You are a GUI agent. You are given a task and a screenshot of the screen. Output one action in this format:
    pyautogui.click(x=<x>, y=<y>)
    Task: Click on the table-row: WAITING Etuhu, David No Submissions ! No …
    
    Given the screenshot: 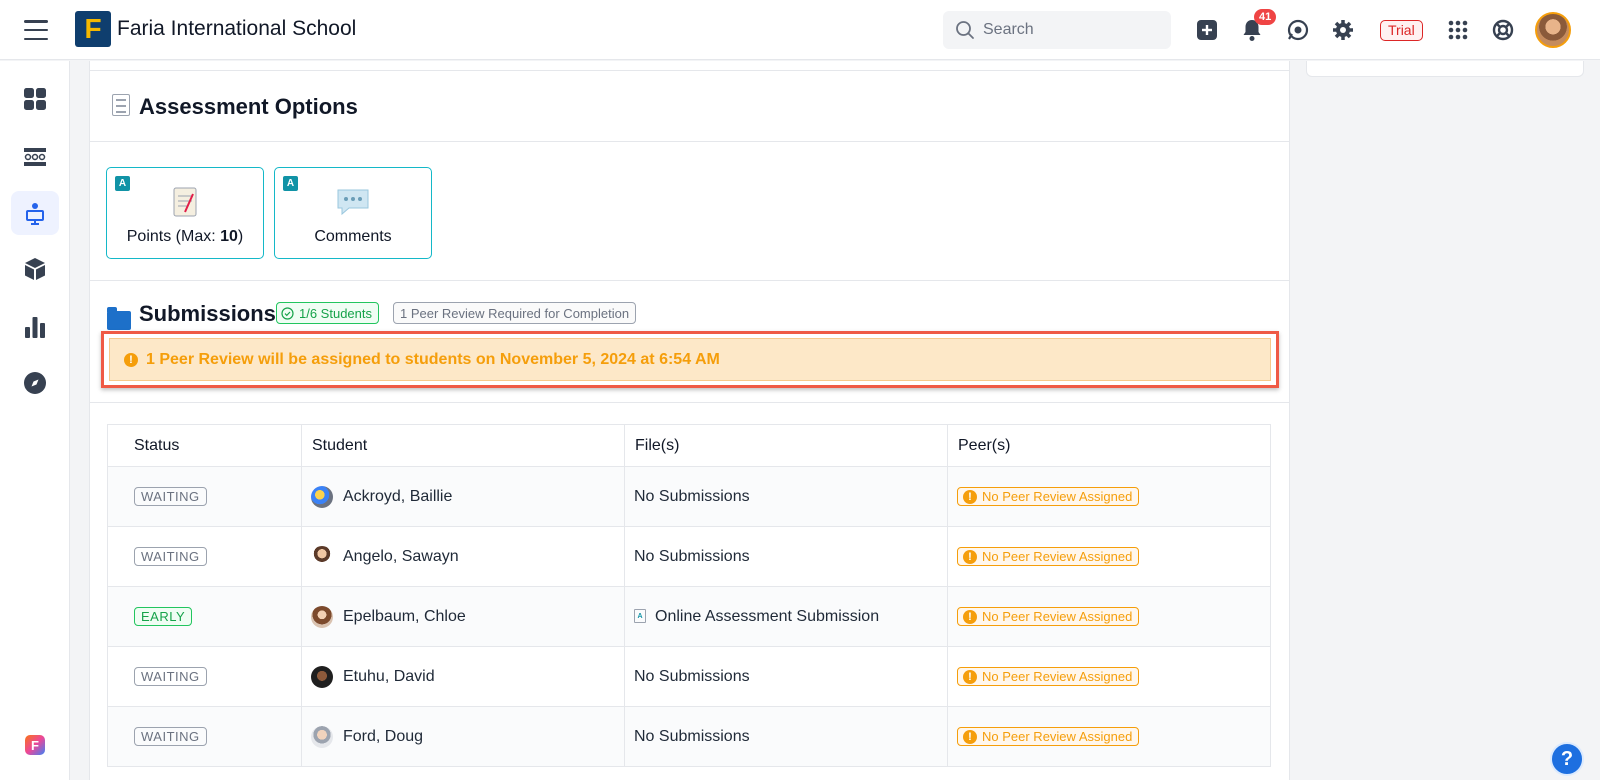 What is the action you would take?
    pyautogui.click(x=689, y=676)
    